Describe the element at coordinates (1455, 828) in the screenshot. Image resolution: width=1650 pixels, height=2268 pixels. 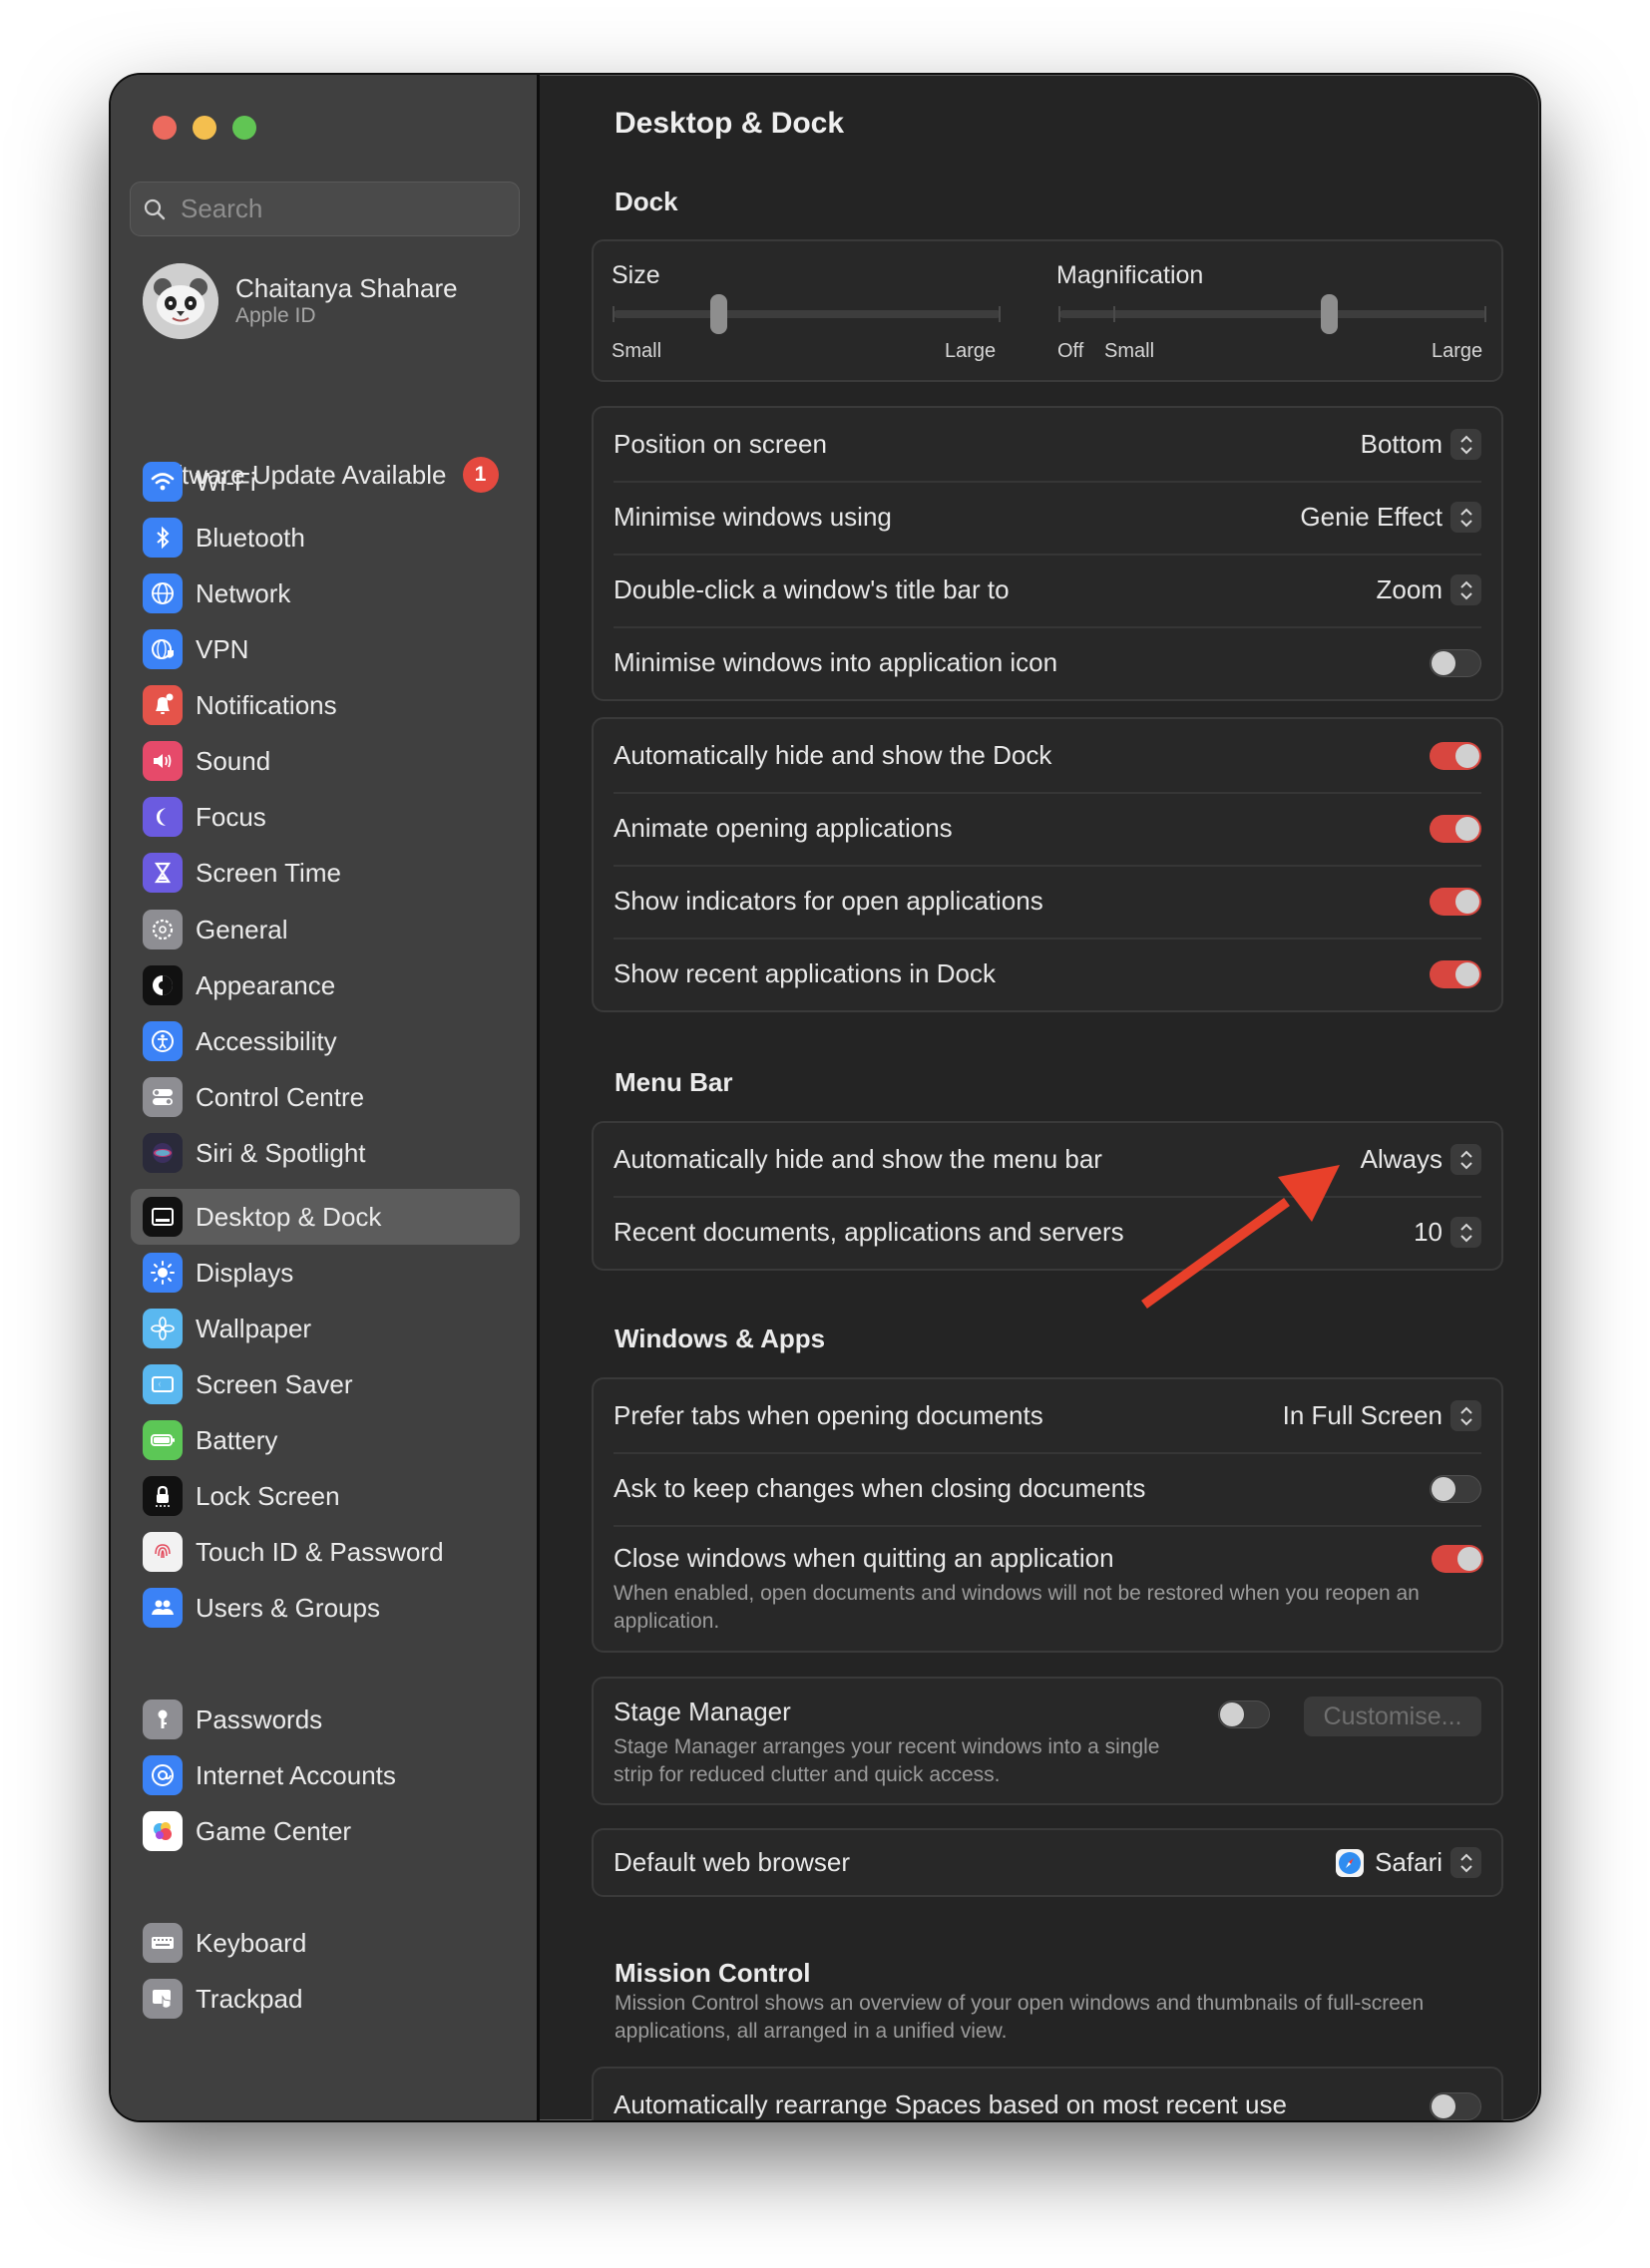
I see `animate-opening-toggle` at that location.